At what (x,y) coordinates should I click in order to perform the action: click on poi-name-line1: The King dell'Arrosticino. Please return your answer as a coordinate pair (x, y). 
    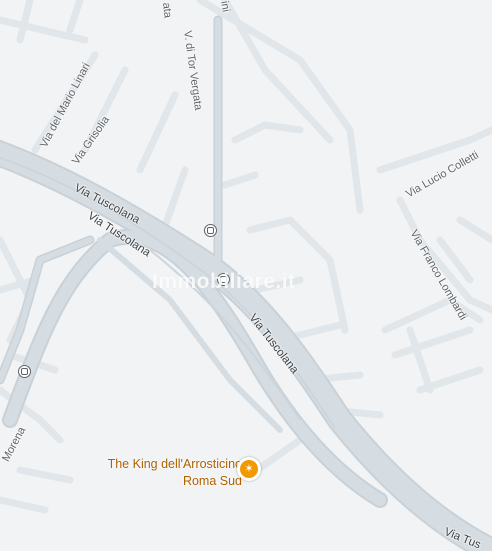
    Looking at the image, I should click on (174, 464).